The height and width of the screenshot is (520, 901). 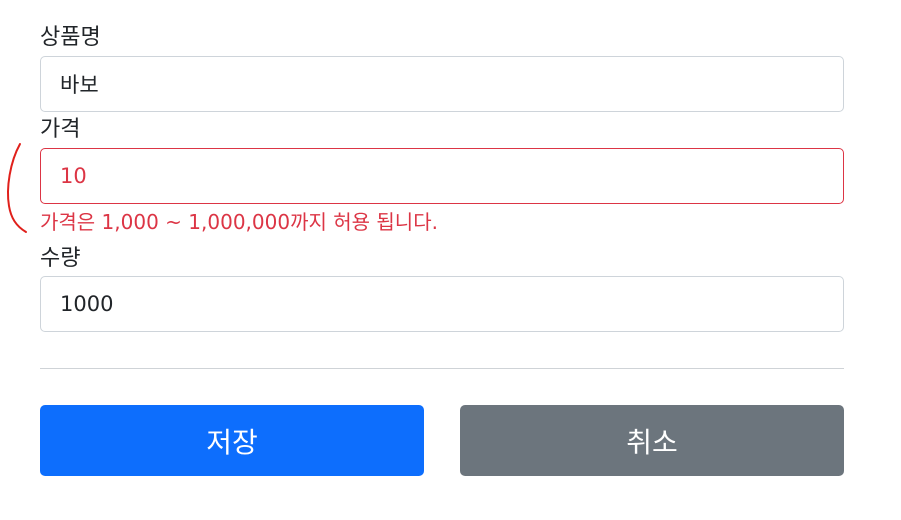 What do you see at coordinates (60, 258) in the screenshot?
I see `quantity-label: 수량` at bounding box center [60, 258].